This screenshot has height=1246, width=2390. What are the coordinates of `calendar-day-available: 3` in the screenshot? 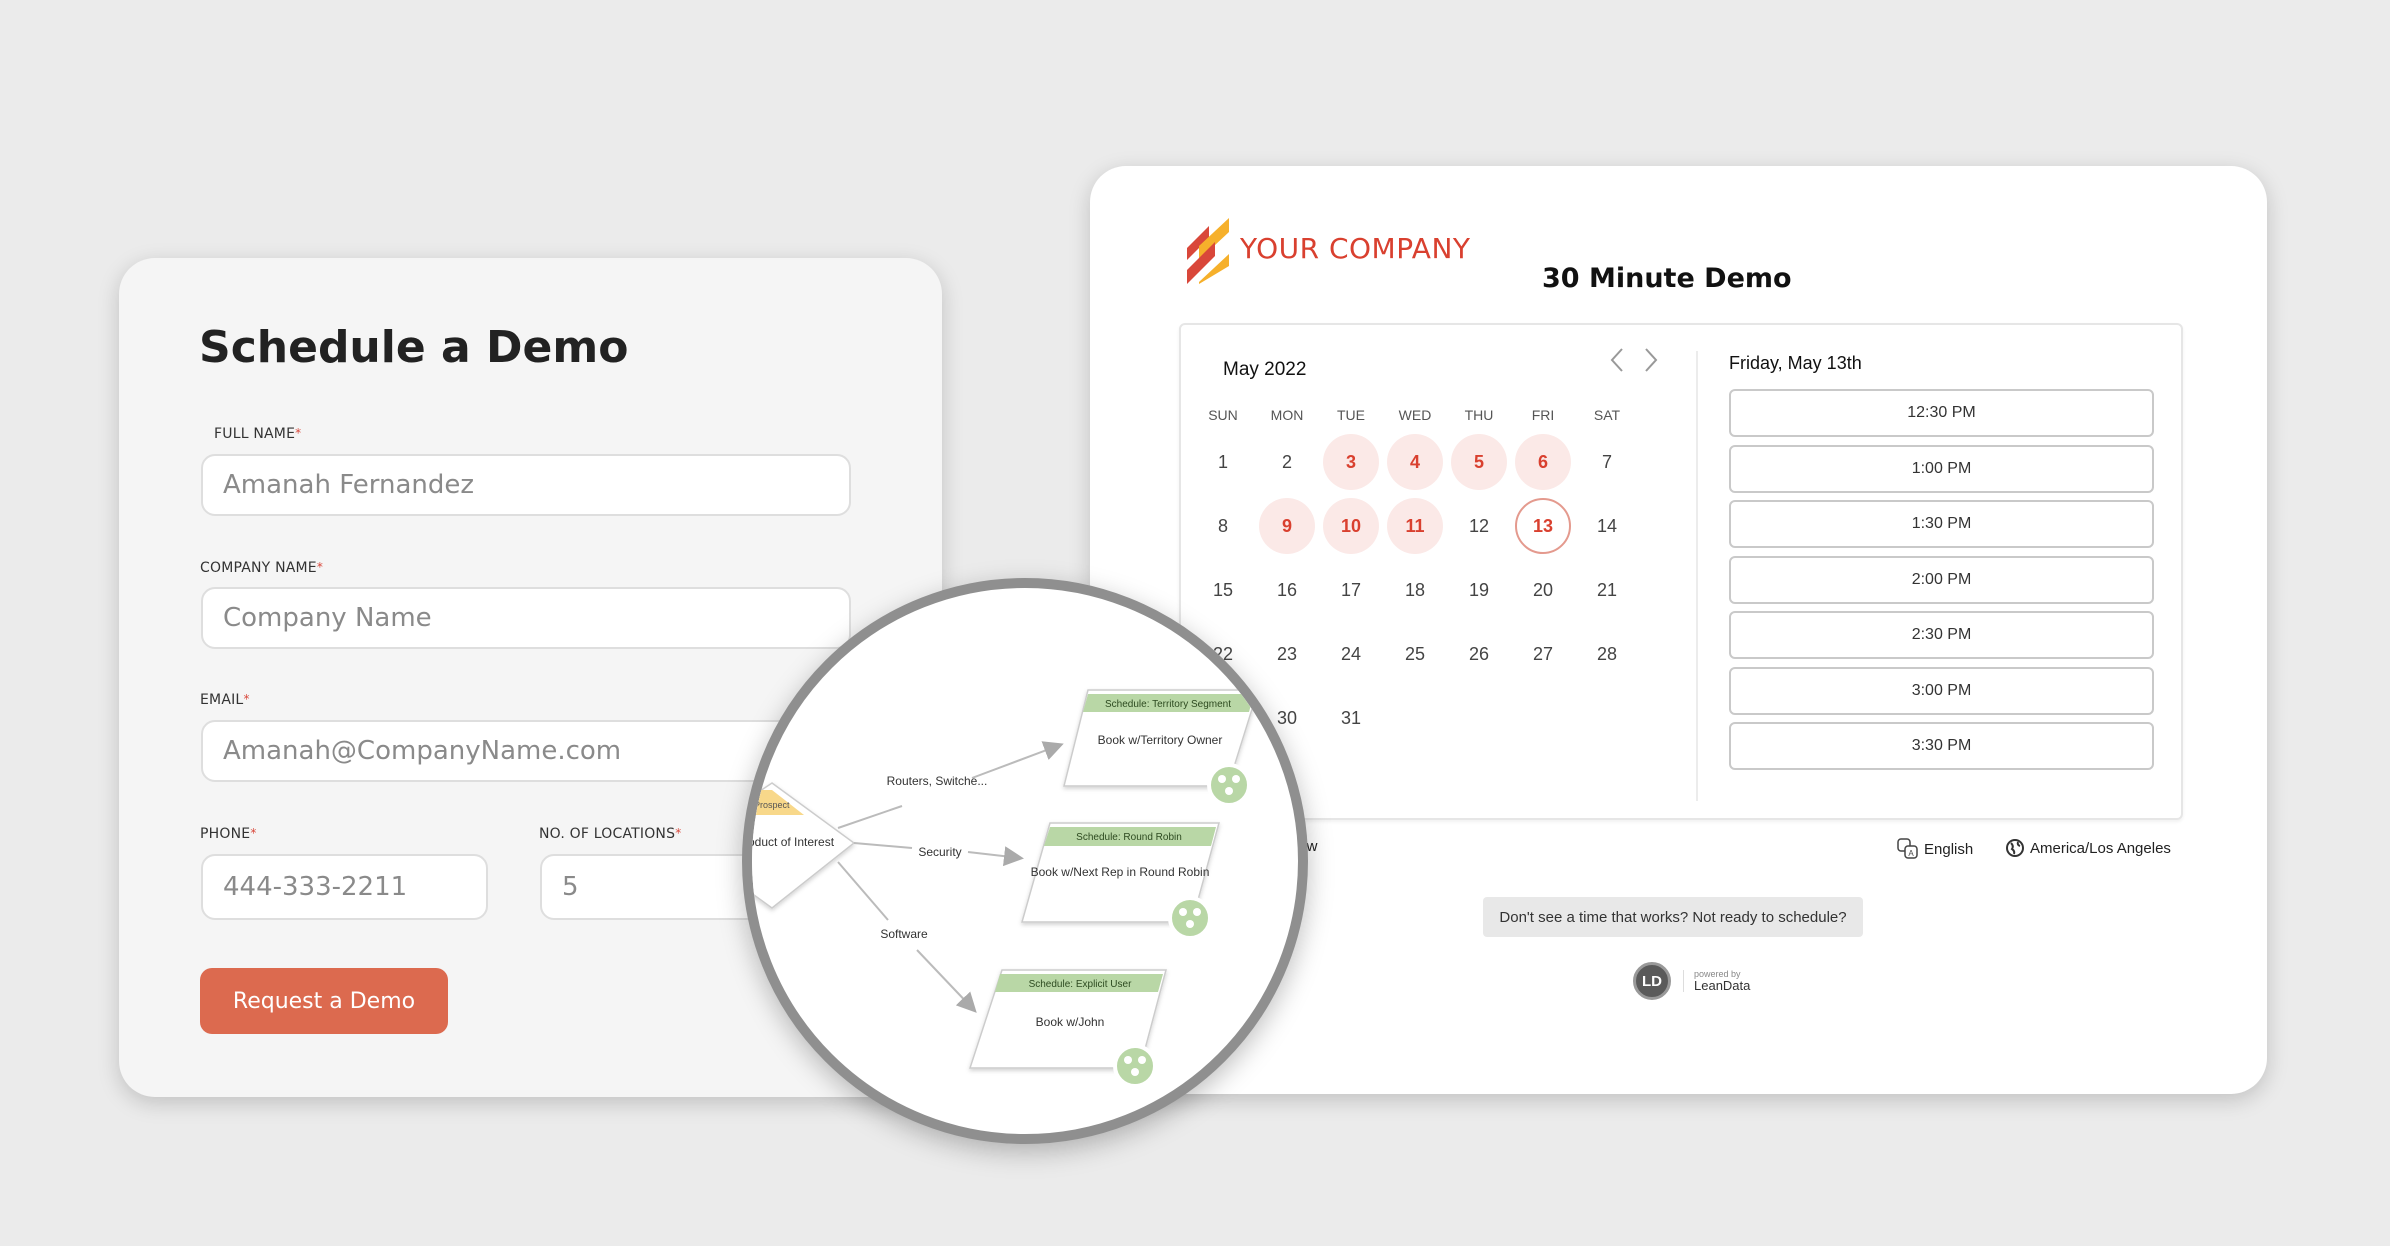 It's located at (1351, 462).